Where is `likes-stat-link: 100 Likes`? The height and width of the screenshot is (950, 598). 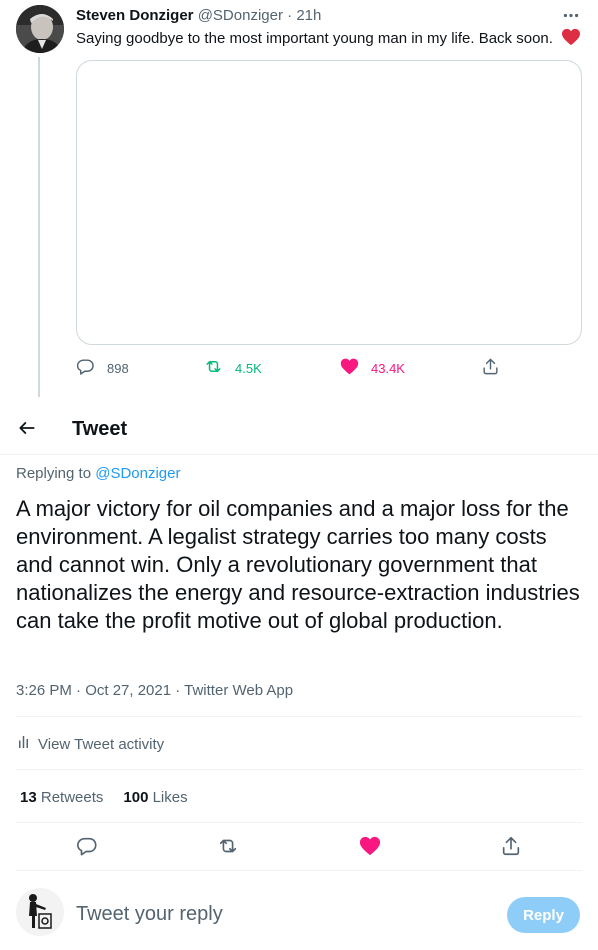
likes-stat-link: 100 Likes is located at coordinates (155, 797).